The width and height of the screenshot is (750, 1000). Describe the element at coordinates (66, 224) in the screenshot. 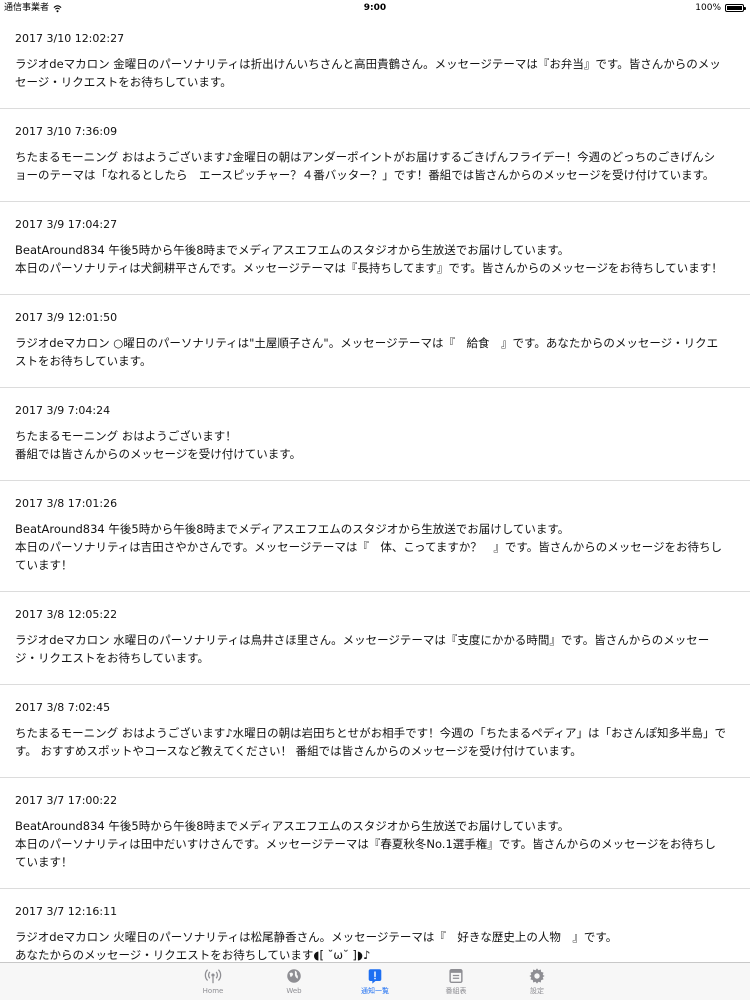

I see `notification-timestamp: 2017 3/9 17:04:27` at that location.